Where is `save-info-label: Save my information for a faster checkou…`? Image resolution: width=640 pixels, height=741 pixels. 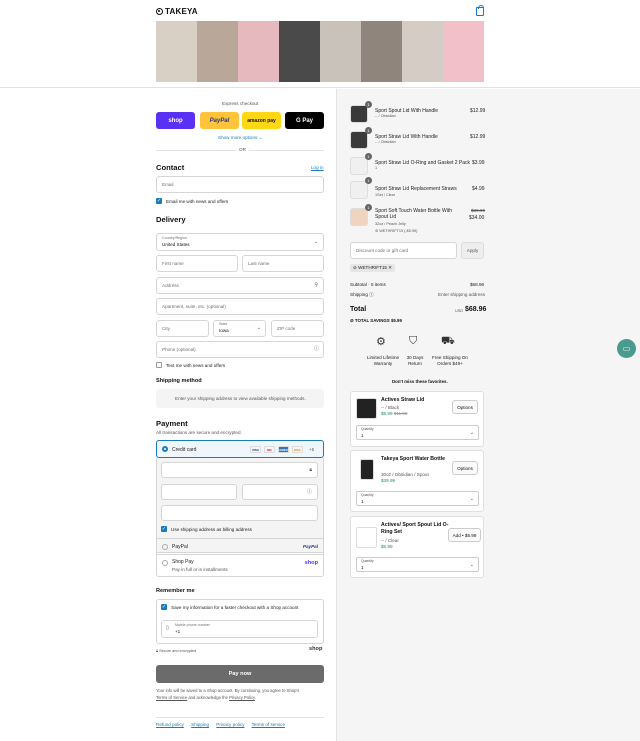
save-info-label: Save my information for a faster checkou… is located at coordinates (235, 607).